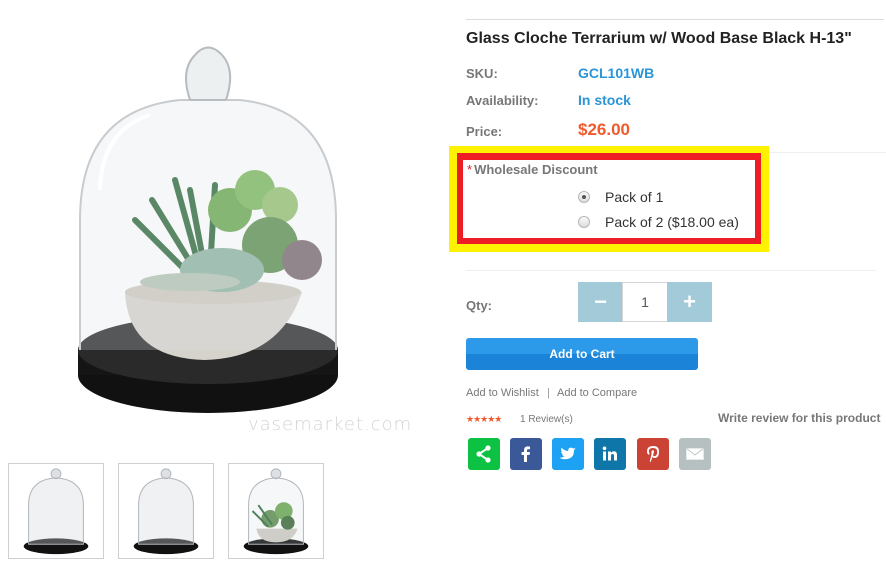 Image resolution: width=886 pixels, height=569 pixels. What do you see at coordinates (634, 197) in the screenshot?
I see `option-label: Pack of 1` at bounding box center [634, 197].